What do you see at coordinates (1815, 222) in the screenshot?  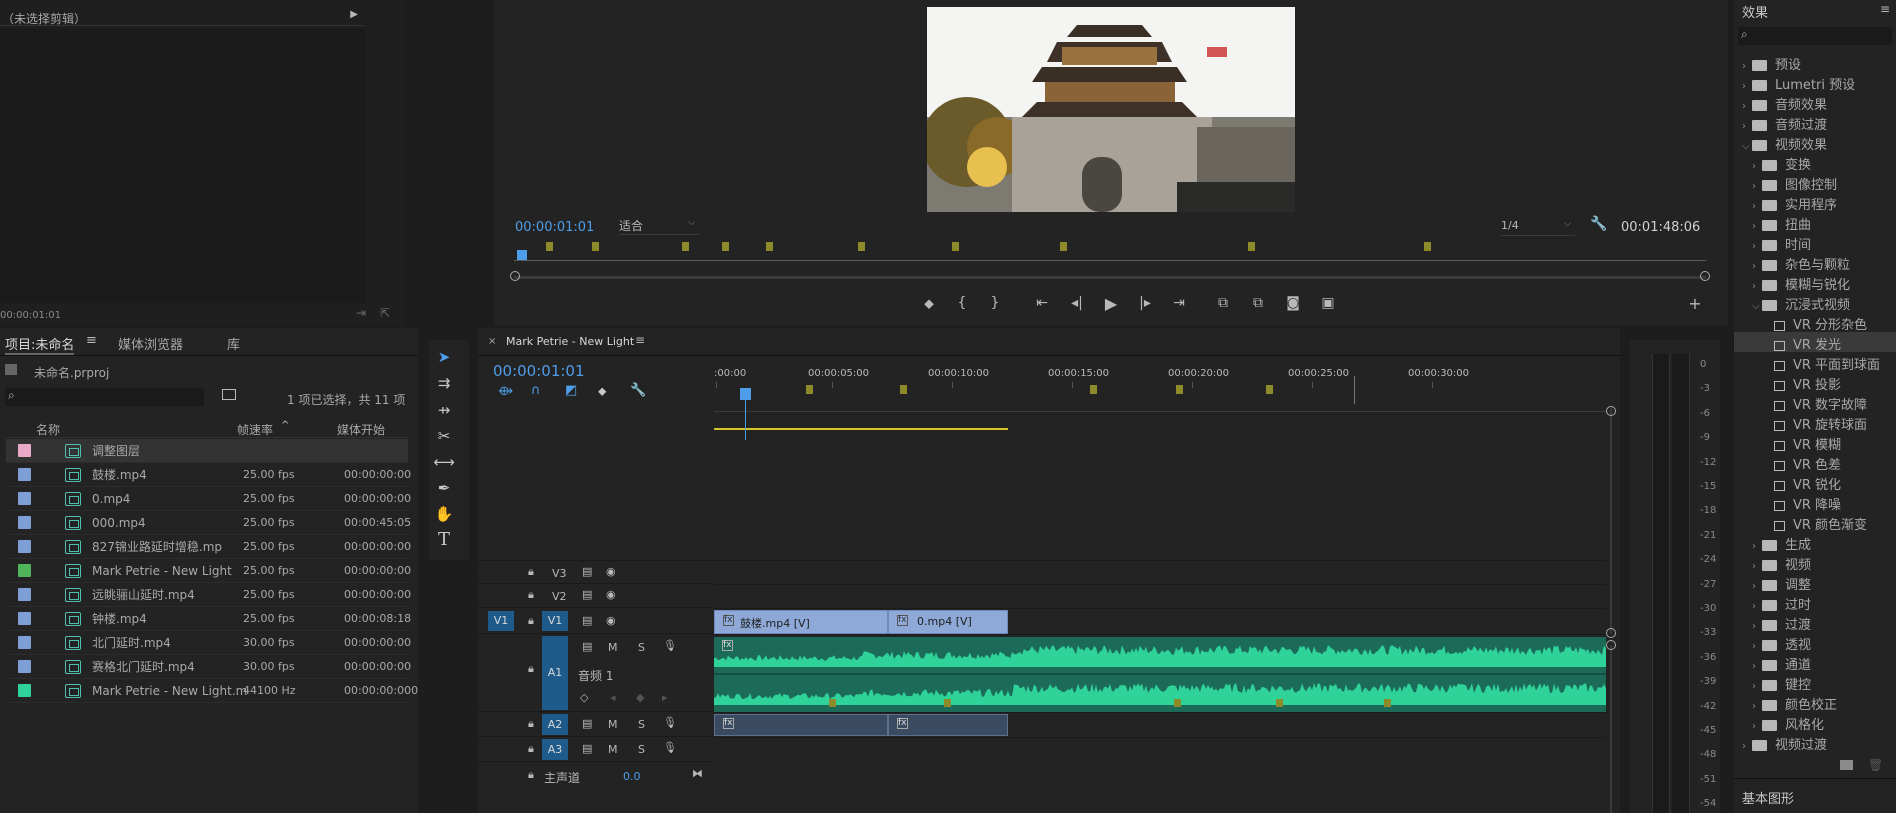 I see `effects-item: › 扭曲` at bounding box center [1815, 222].